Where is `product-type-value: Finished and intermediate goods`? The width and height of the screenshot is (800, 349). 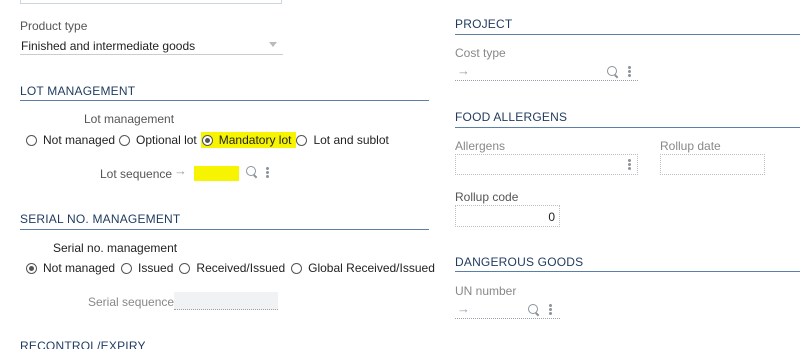 product-type-value: Finished and intermediate goods is located at coordinates (108, 46).